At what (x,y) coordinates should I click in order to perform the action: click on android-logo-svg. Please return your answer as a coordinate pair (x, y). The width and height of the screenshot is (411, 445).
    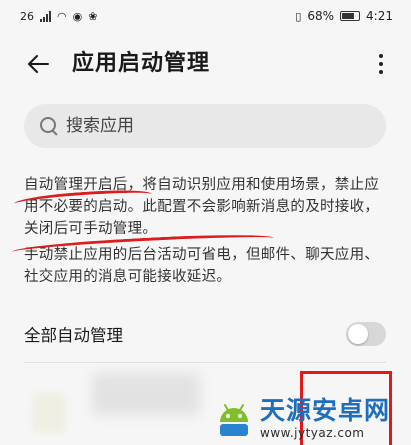
    Looking at the image, I should click on (234, 419).